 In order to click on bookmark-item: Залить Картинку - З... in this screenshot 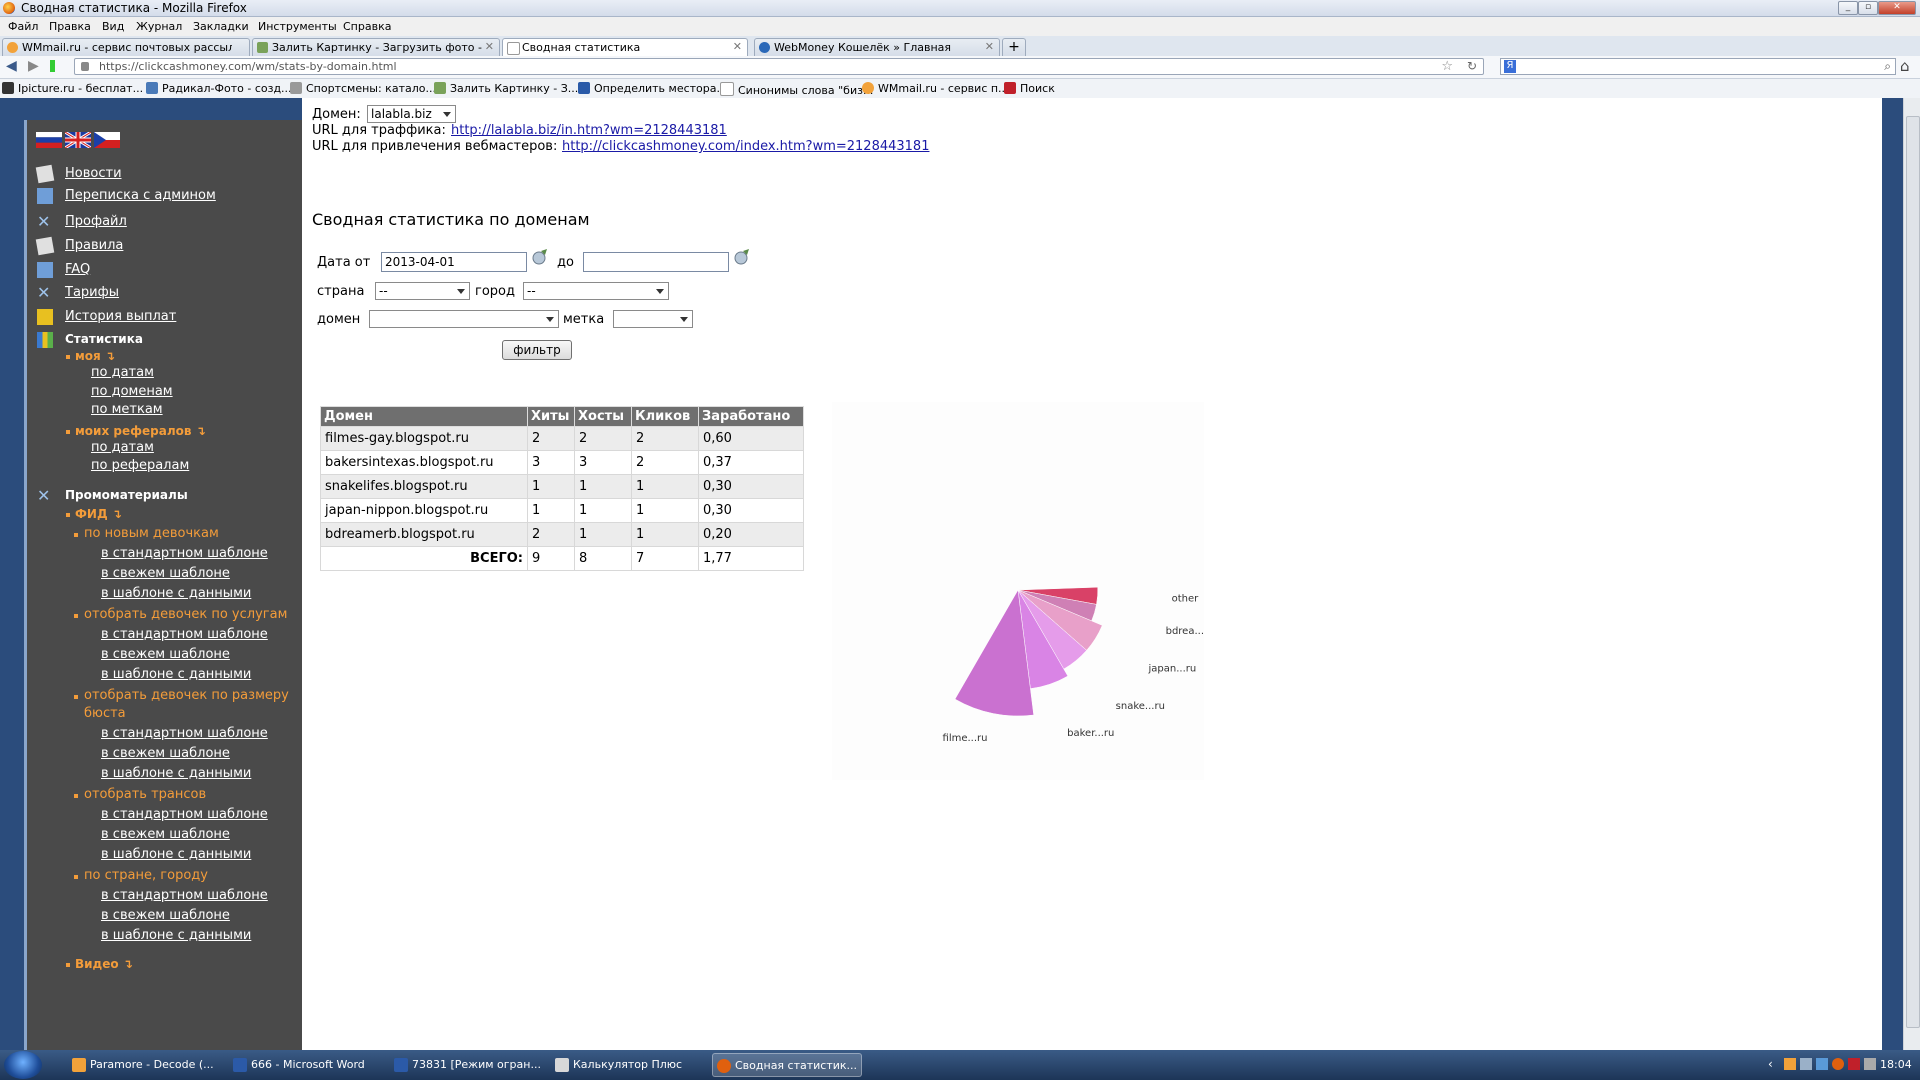, I will do `click(506, 88)`.